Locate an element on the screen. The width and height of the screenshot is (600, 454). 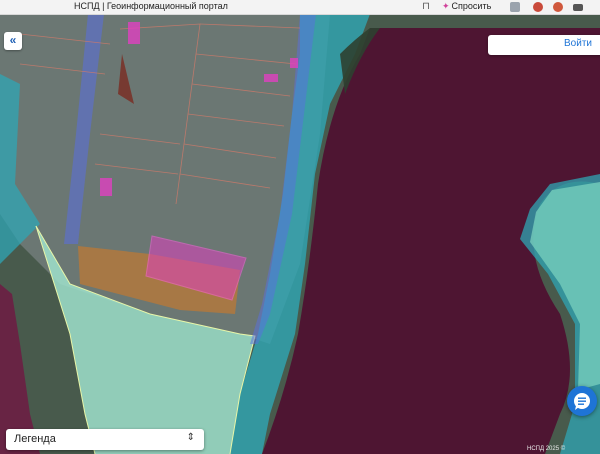
map-attribution: НСПД 2025 © is located at coordinates (546, 449).